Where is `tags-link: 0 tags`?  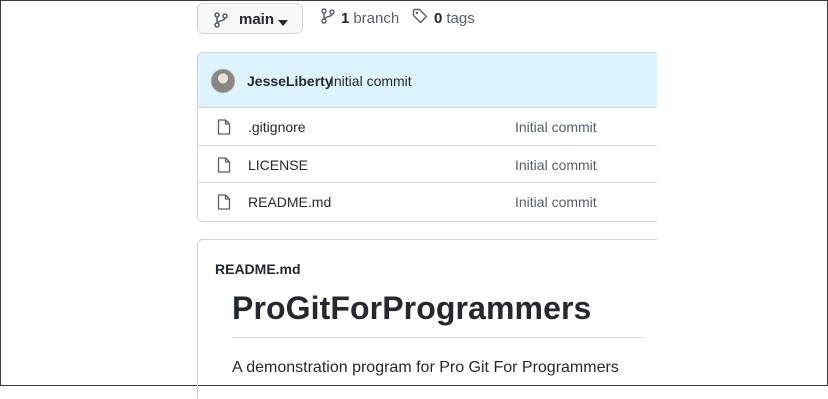
tags-link: 0 tags is located at coordinates (443, 18).